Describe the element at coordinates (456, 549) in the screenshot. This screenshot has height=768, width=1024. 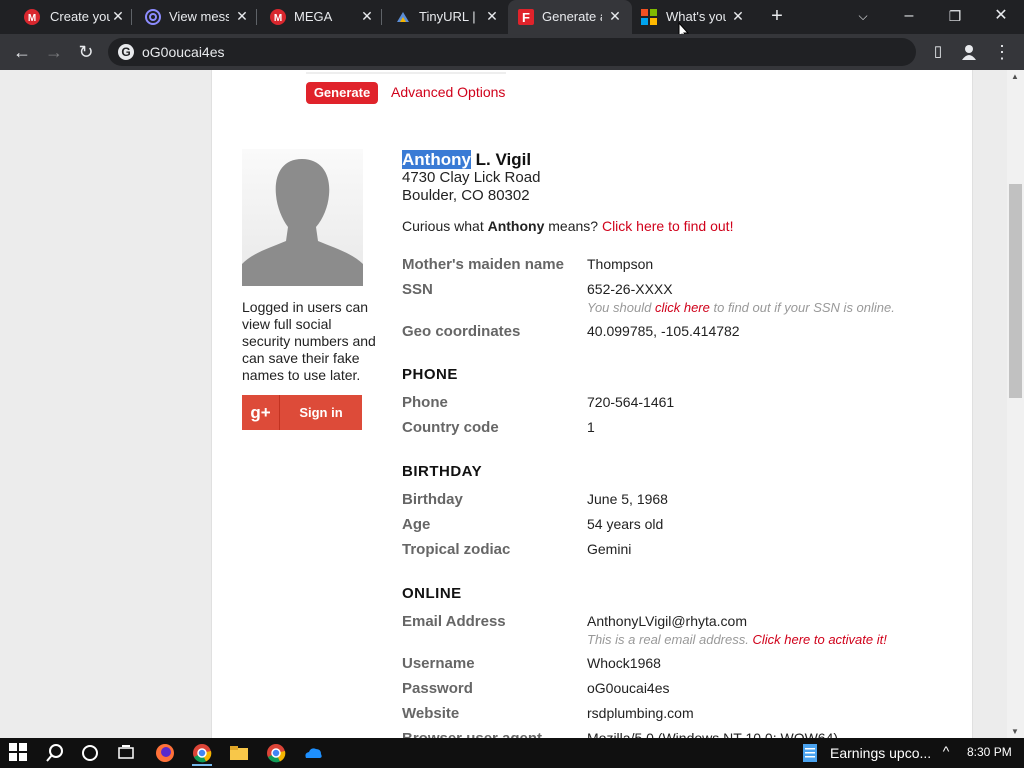
I see `zodiac-label: Tropical zodiac` at that location.